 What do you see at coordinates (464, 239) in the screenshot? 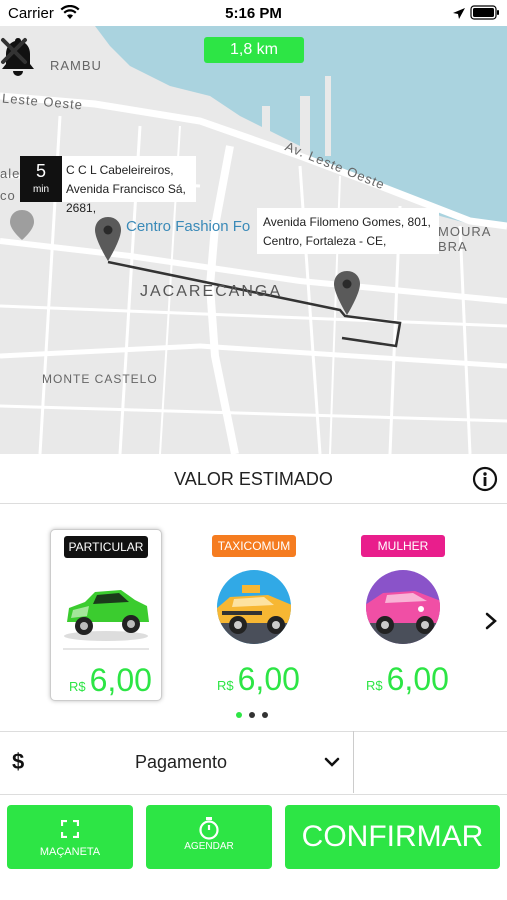
I see `map-label-moura-bra: MOURA BRA` at bounding box center [464, 239].